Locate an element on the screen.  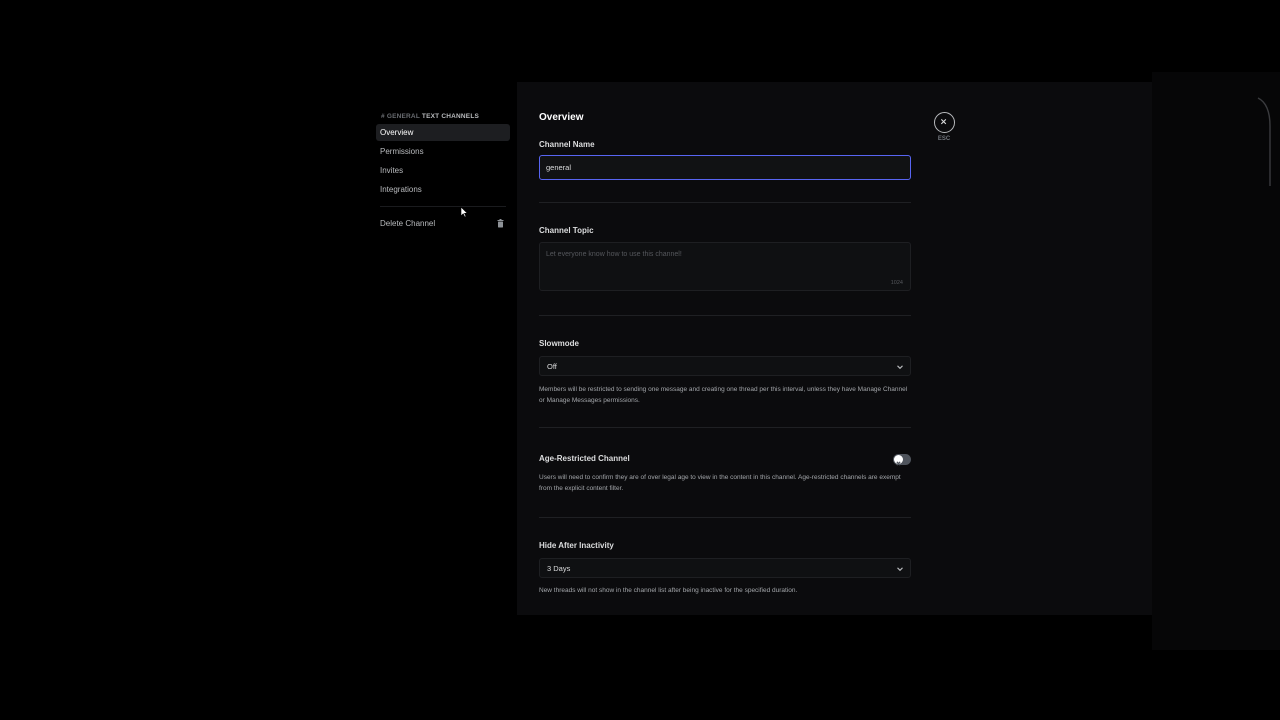
hide-after-inactivity-label: Hide After Inactivity is located at coordinates (576, 545).